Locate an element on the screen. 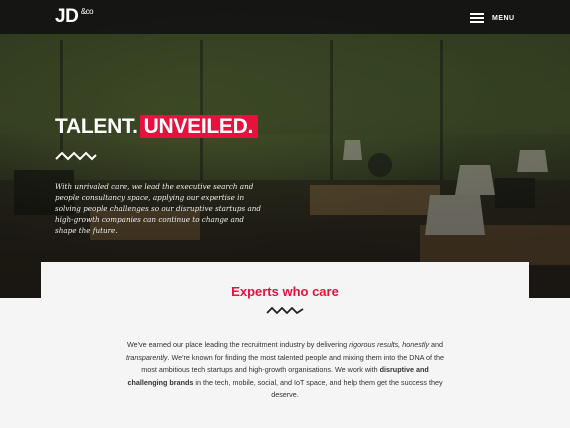 Image resolution: width=570 pixels, height=428 pixels. headline-part-1: TALENT. is located at coordinates (96, 126).